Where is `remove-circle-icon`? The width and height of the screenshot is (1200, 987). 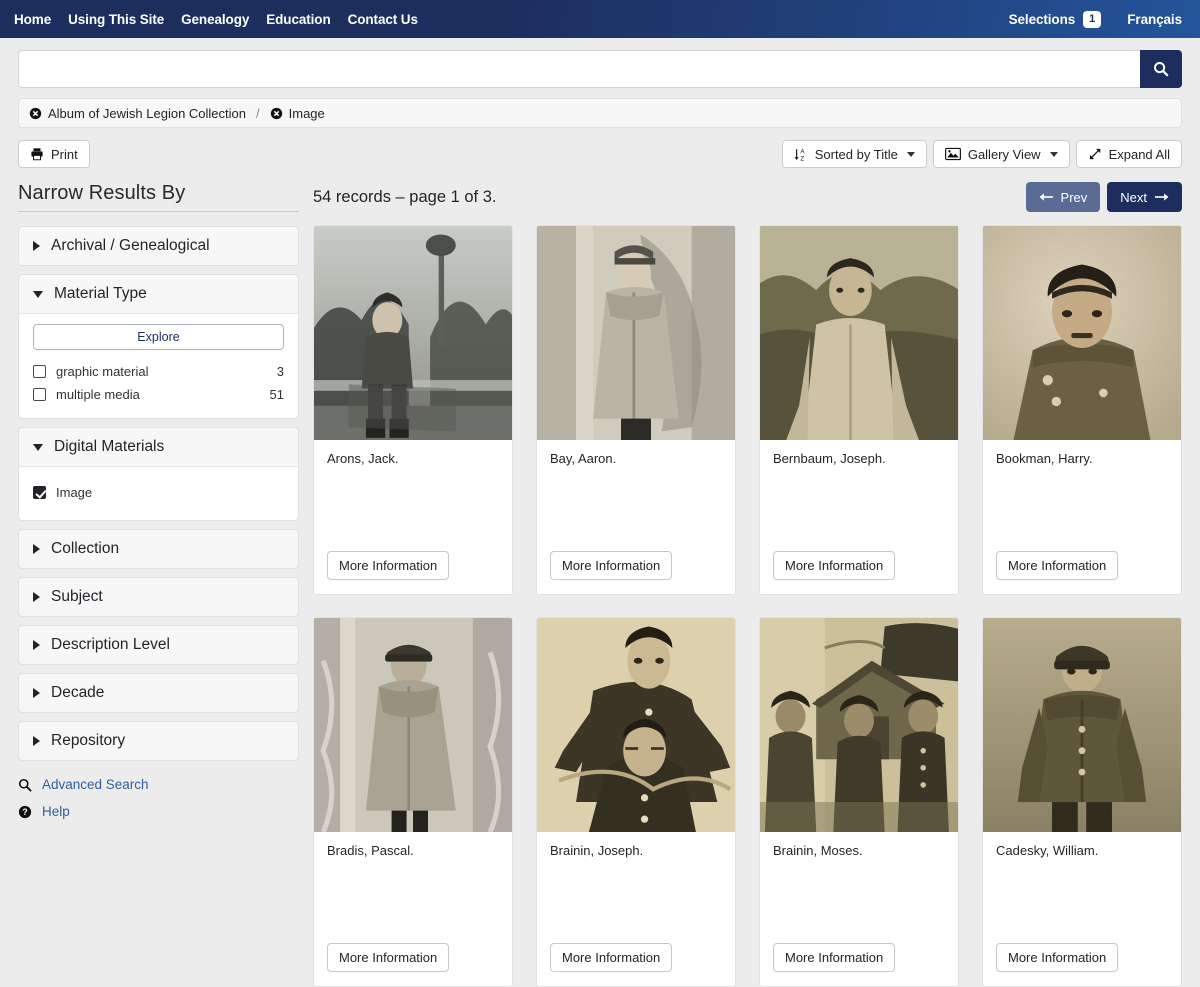 remove-circle-icon is located at coordinates (35, 113).